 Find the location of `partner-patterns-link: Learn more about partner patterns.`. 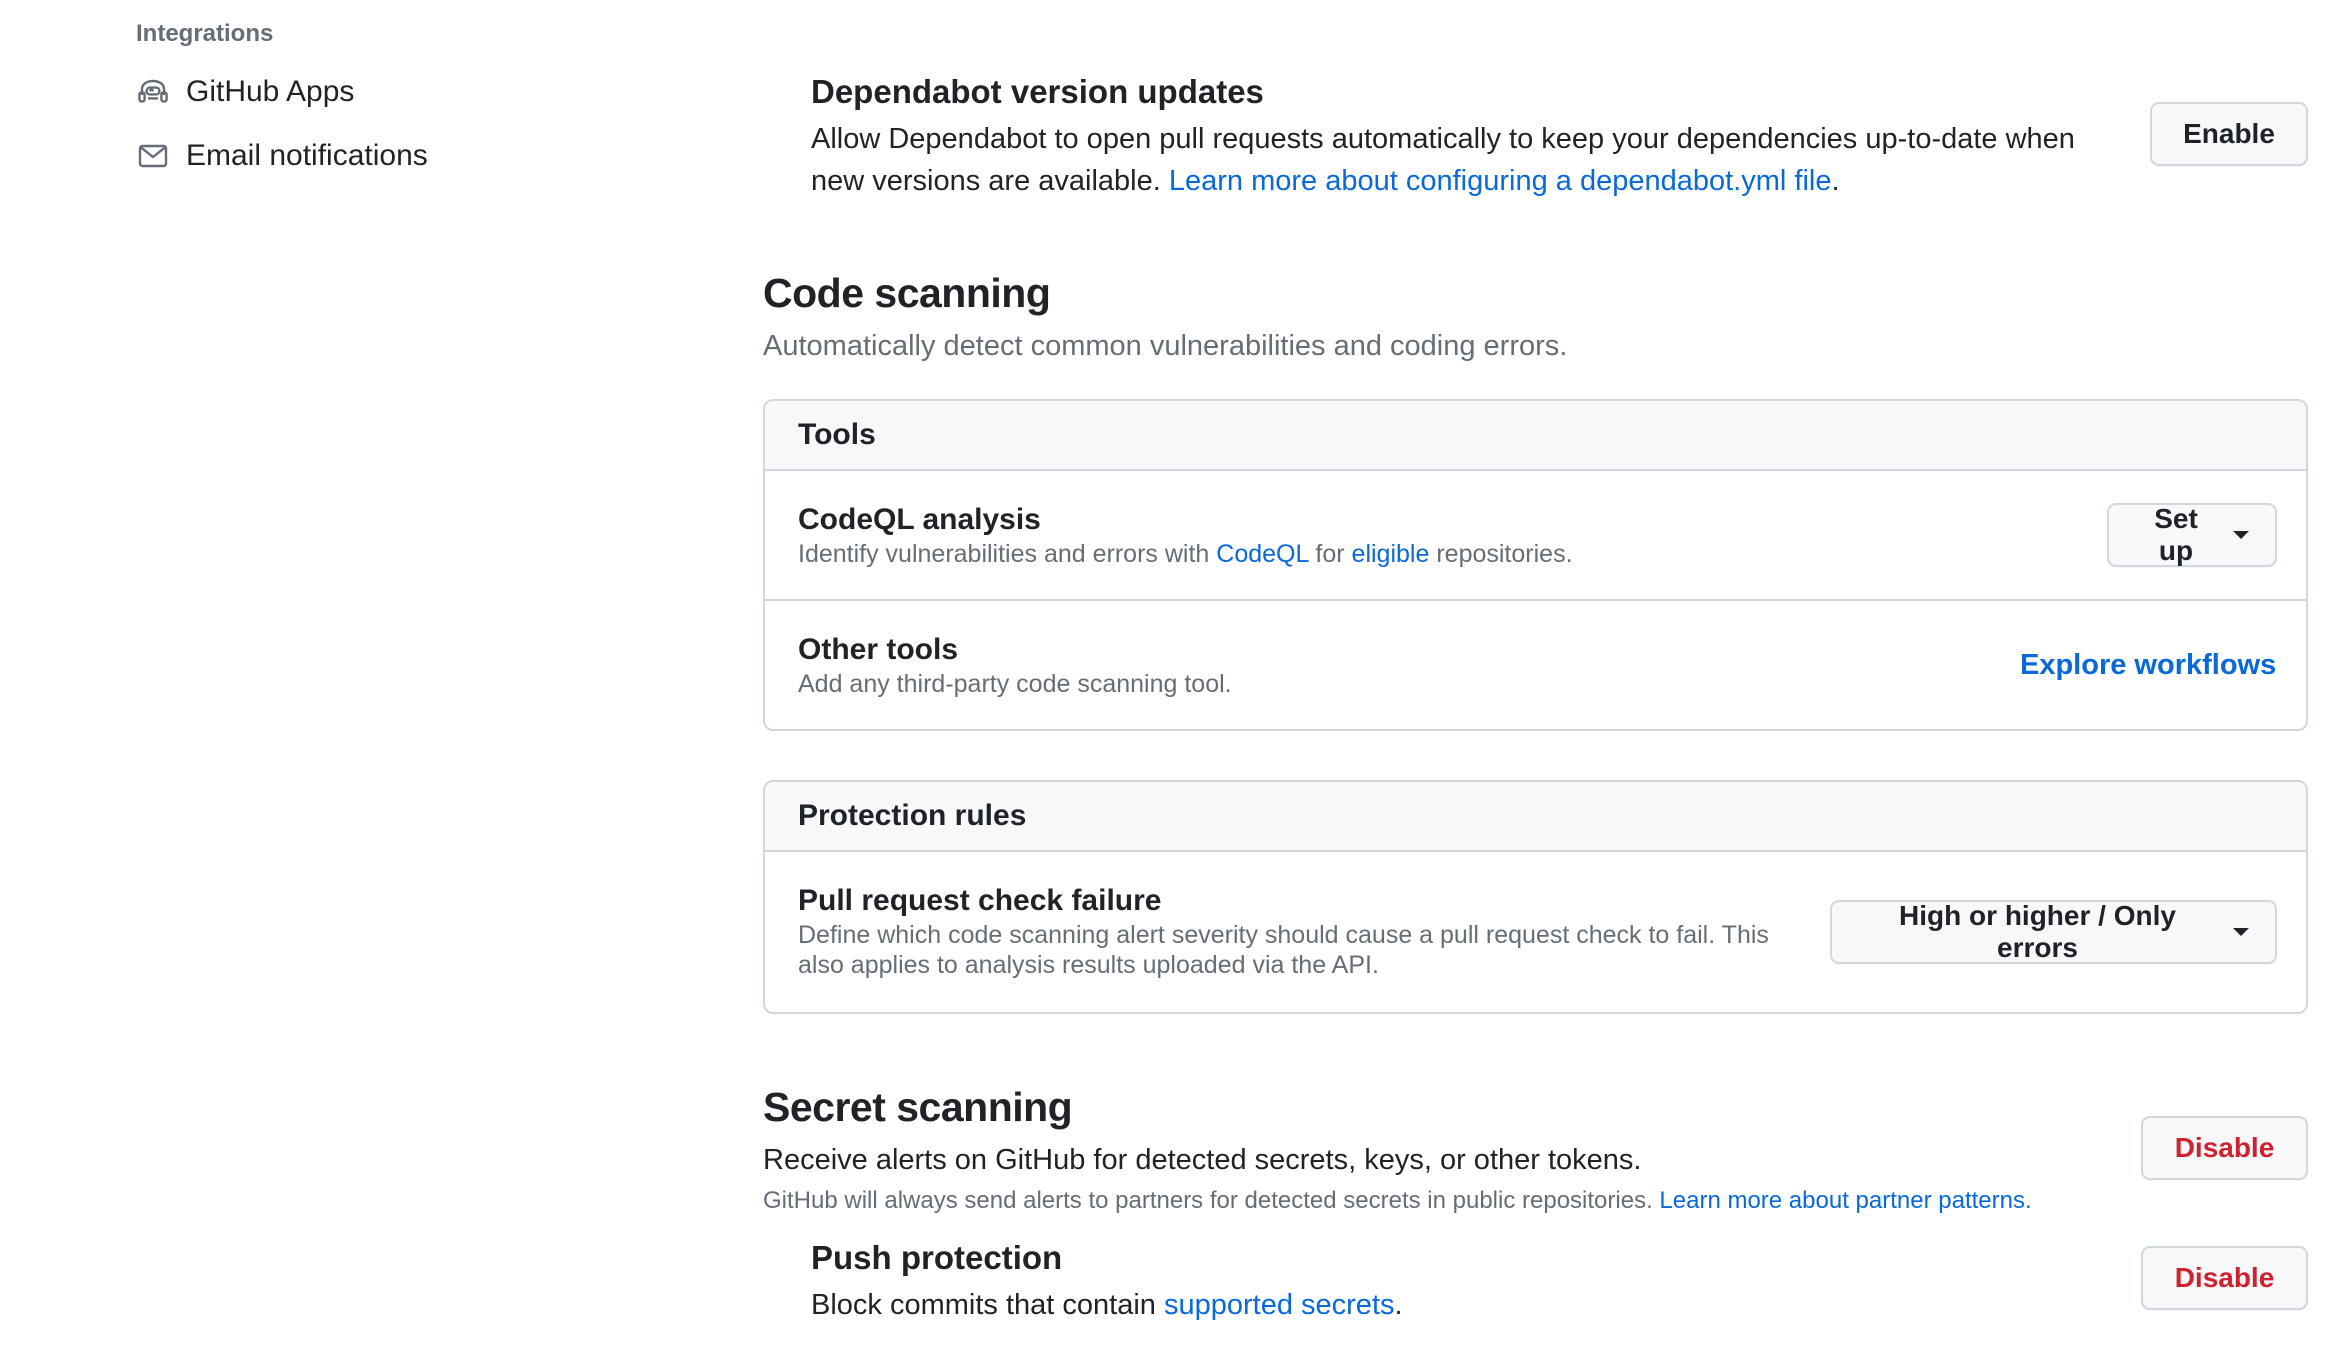

partner-patterns-link: Learn more about partner patterns. is located at coordinates (1845, 1200).